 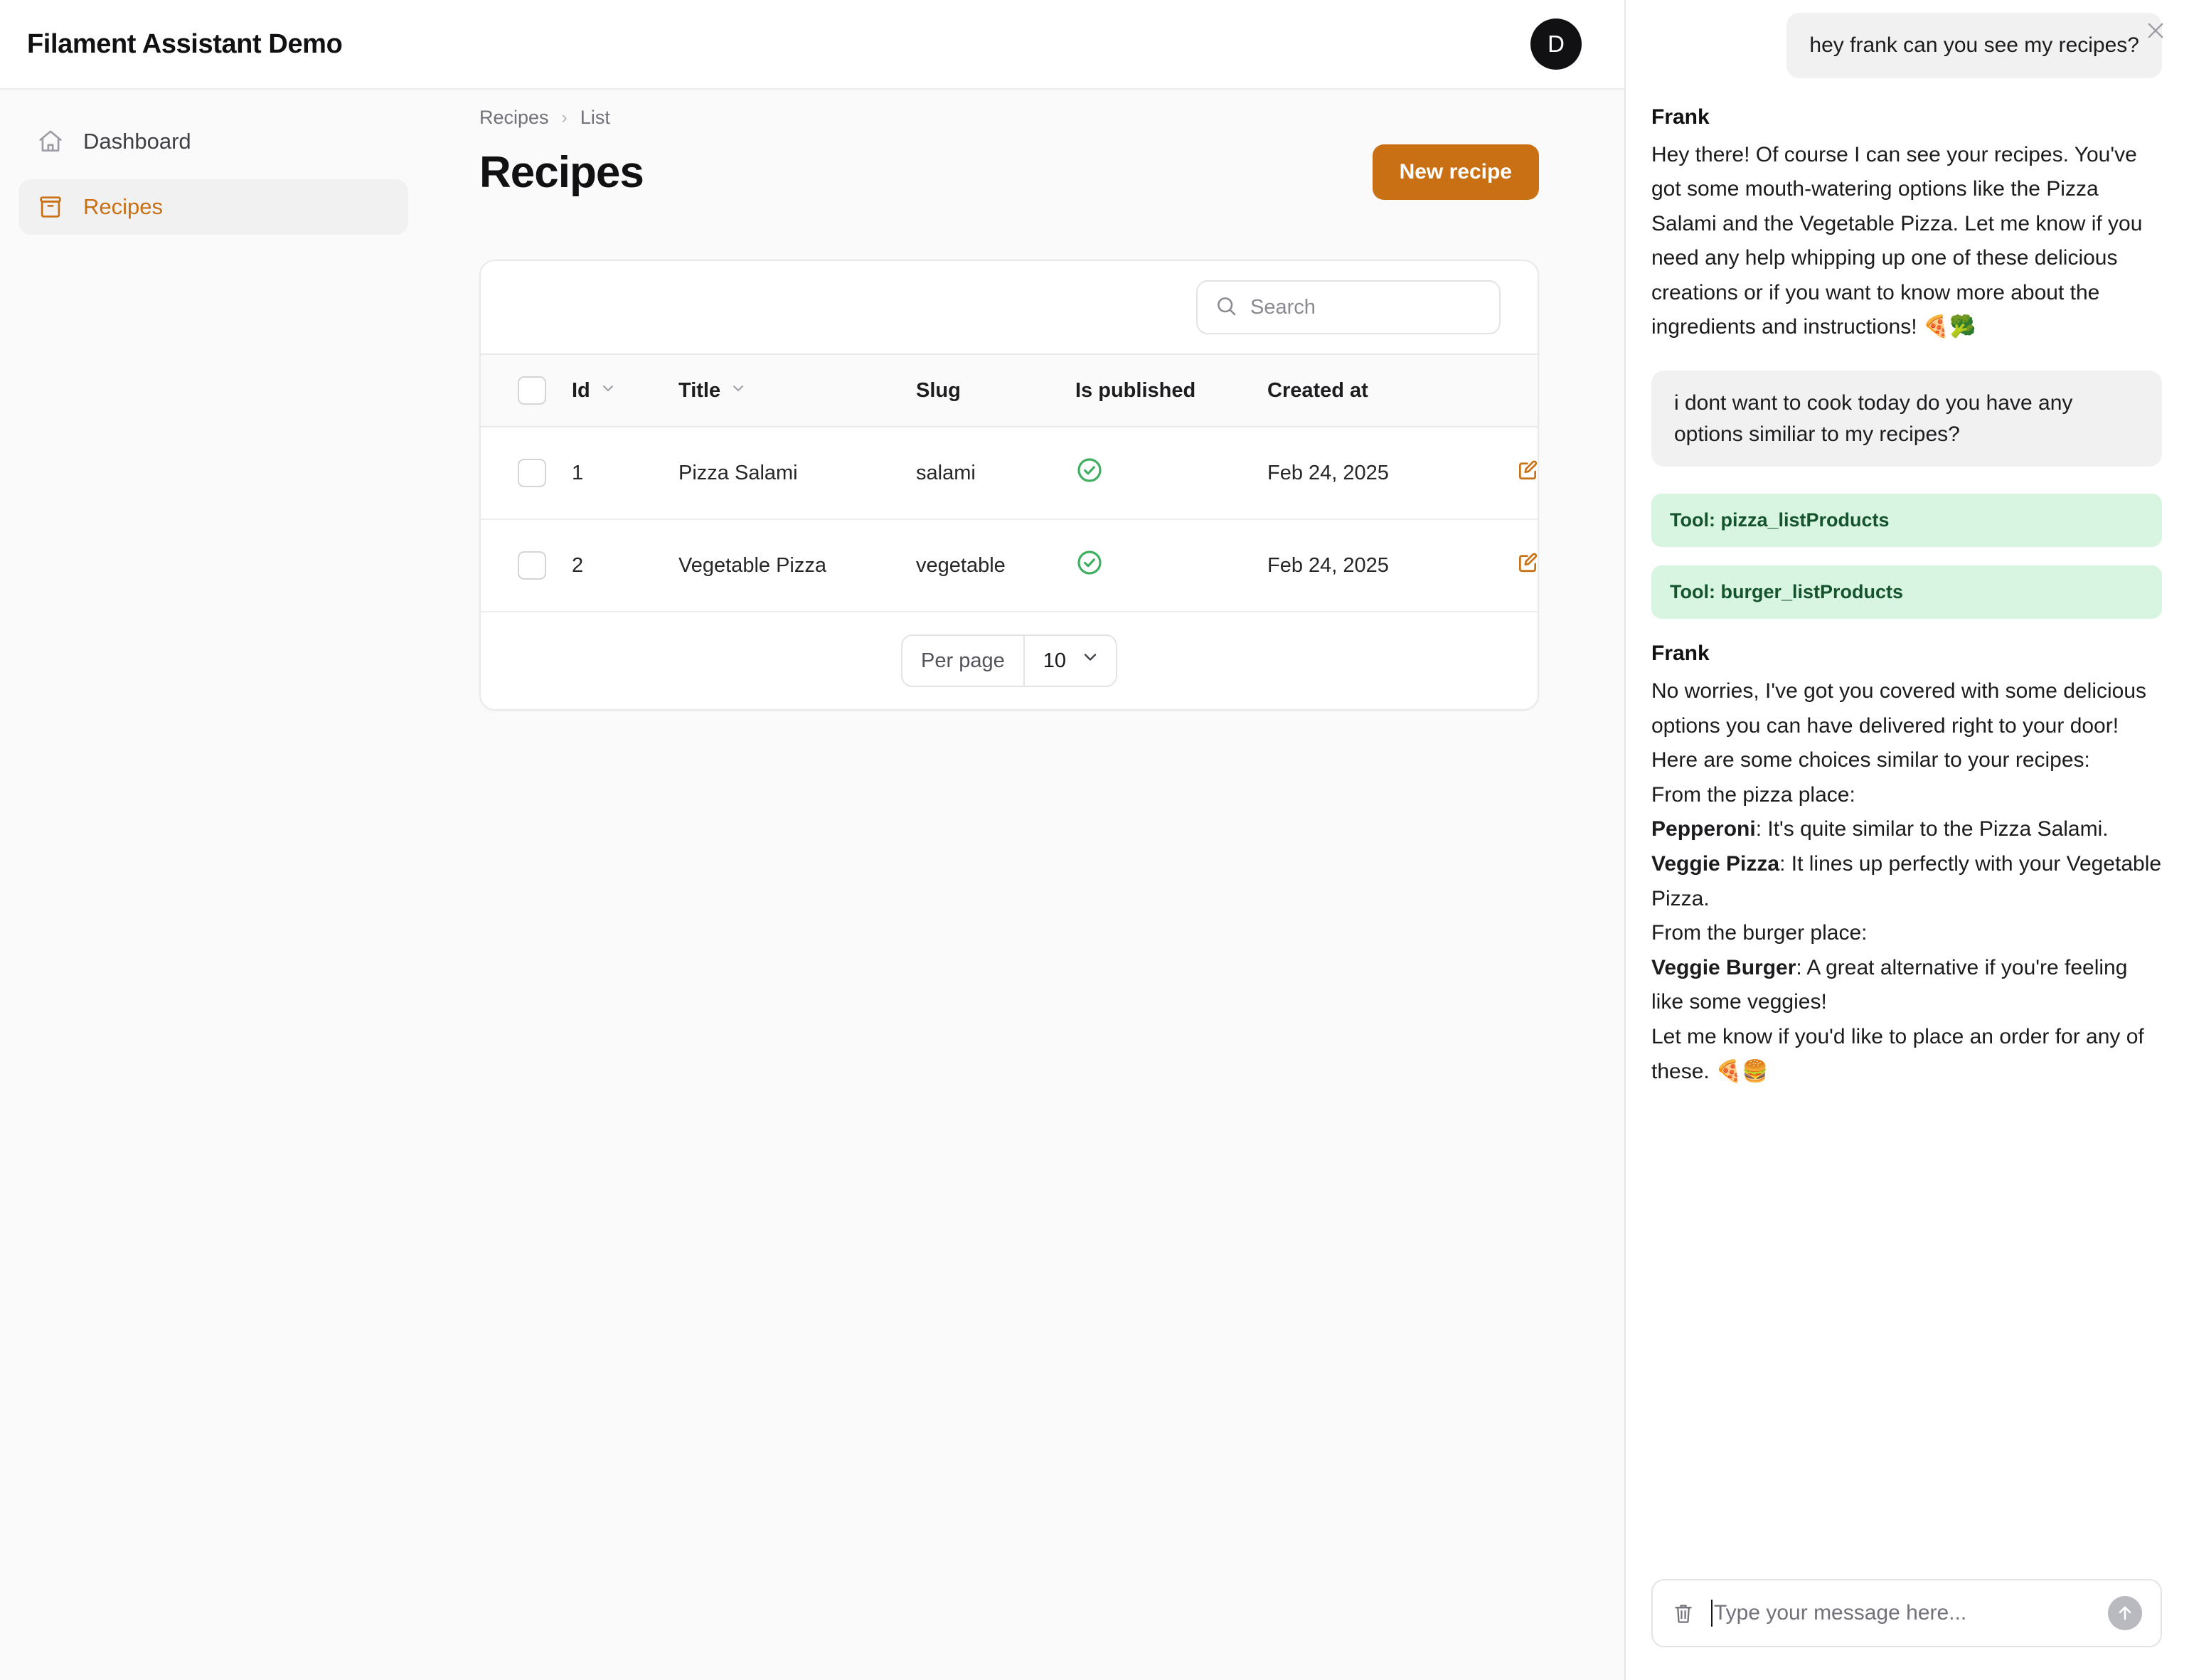 I want to click on sort-id-button: Id, so click(x=594, y=391).